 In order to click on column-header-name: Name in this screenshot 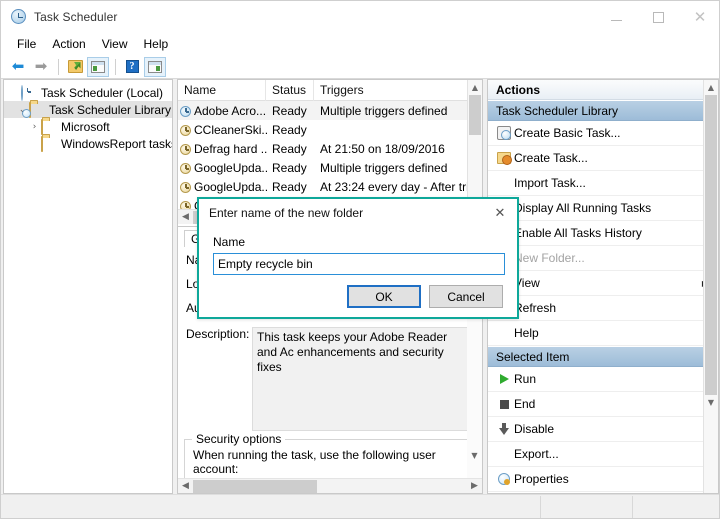, I will do `click(222, 90)`.